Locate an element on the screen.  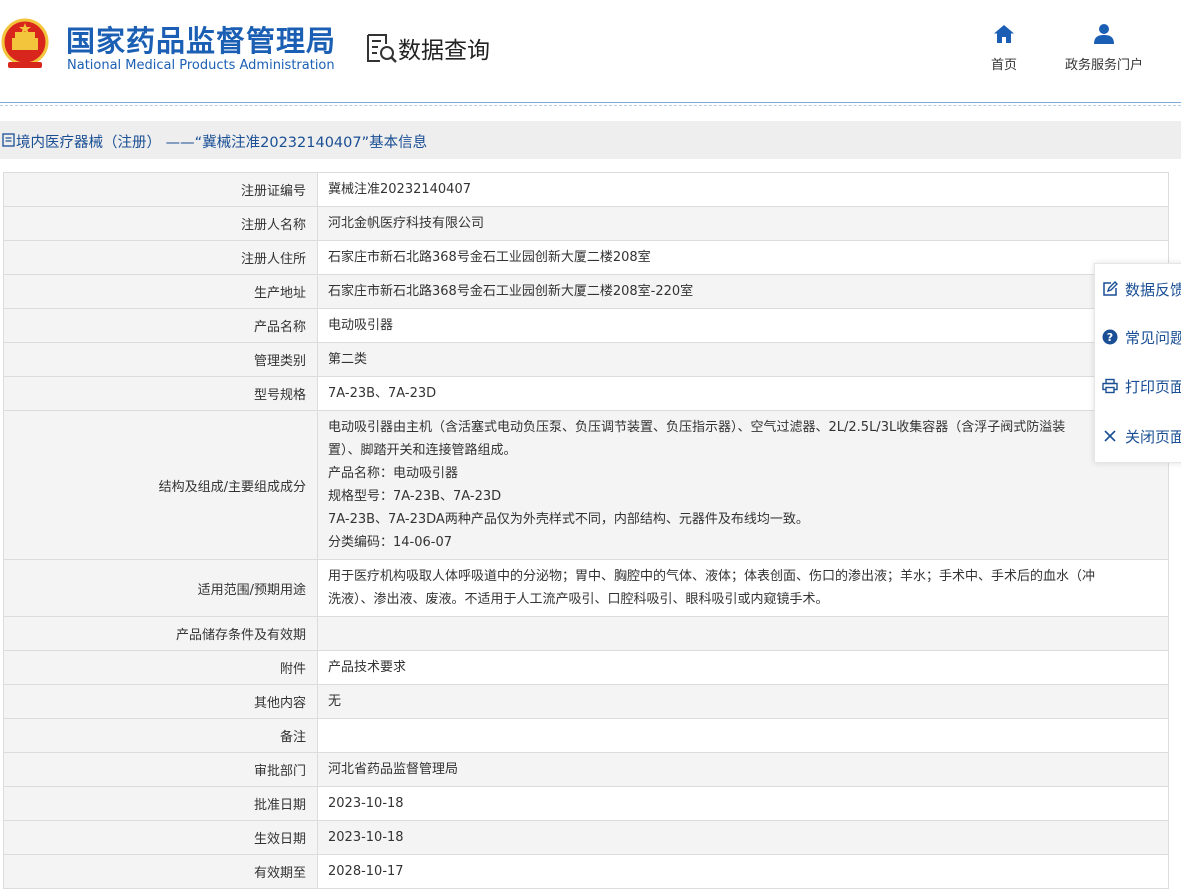
nav-home-link: 首页 is located at coordinates (1004, 47).